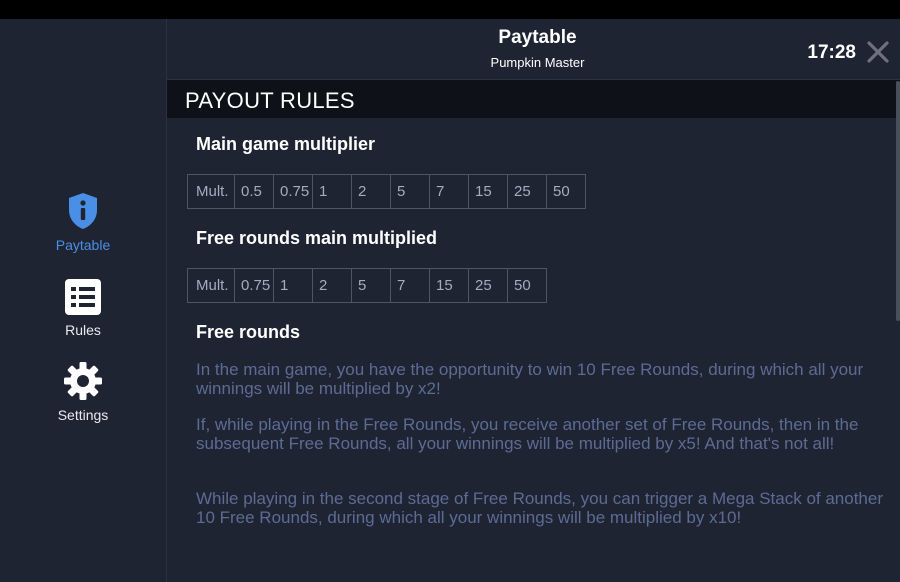 The image size is (900, 582). I want to click on table-cell: 0.5, so click(254, 191).